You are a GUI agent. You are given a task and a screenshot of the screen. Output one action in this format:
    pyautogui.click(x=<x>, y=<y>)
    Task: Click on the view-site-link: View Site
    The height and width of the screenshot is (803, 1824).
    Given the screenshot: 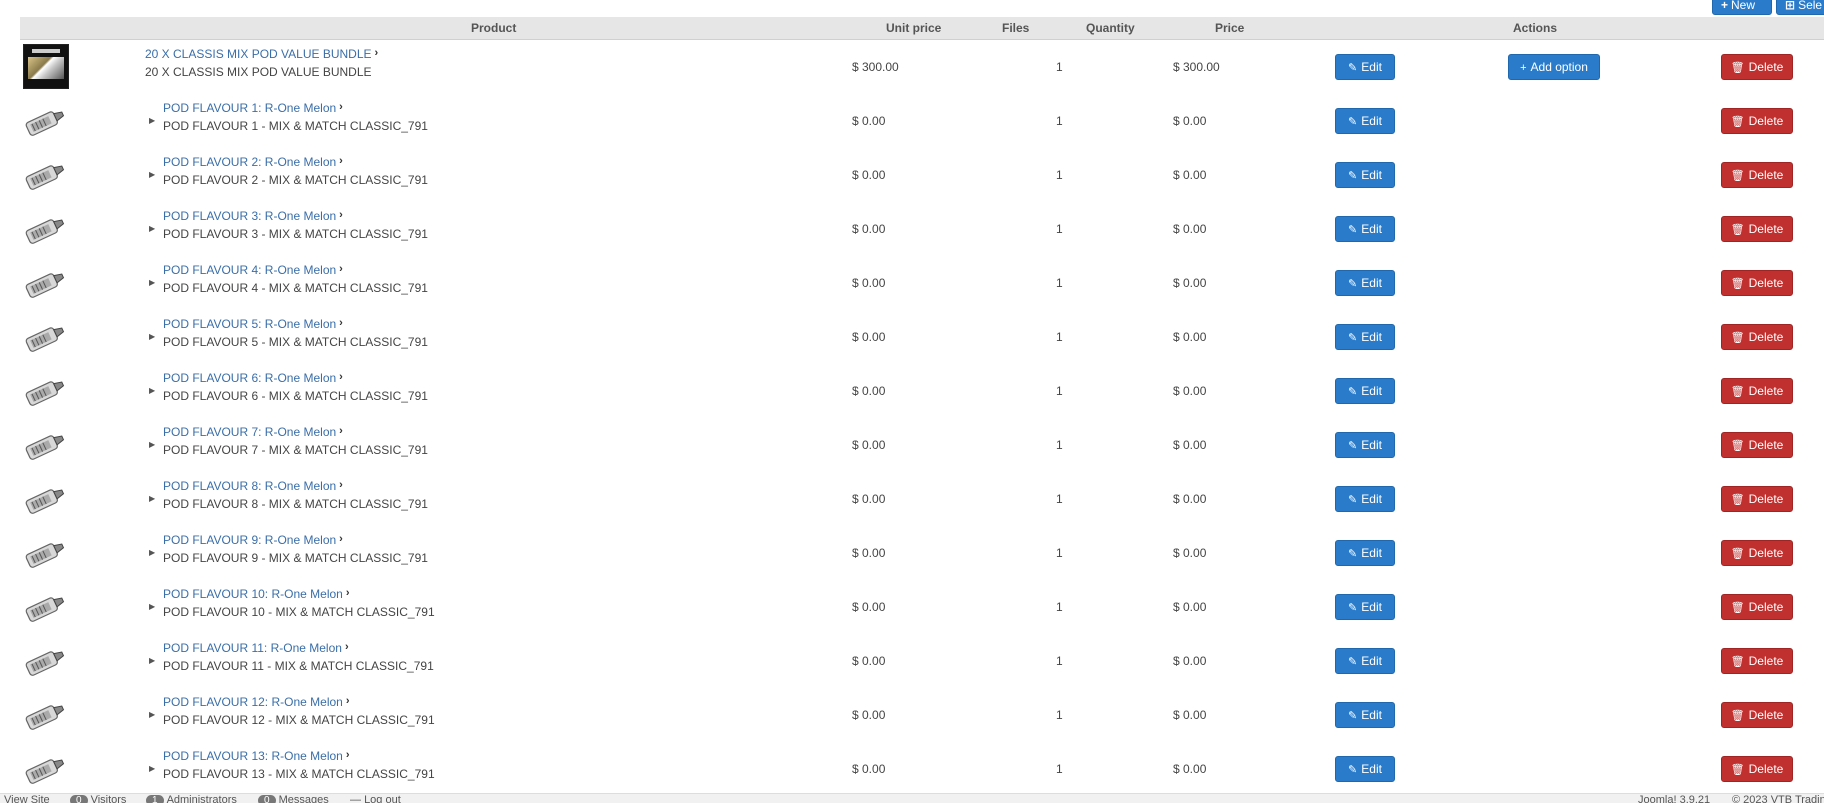 What is the action you would take?
    pyautogui.click(x=27, y=798)
    